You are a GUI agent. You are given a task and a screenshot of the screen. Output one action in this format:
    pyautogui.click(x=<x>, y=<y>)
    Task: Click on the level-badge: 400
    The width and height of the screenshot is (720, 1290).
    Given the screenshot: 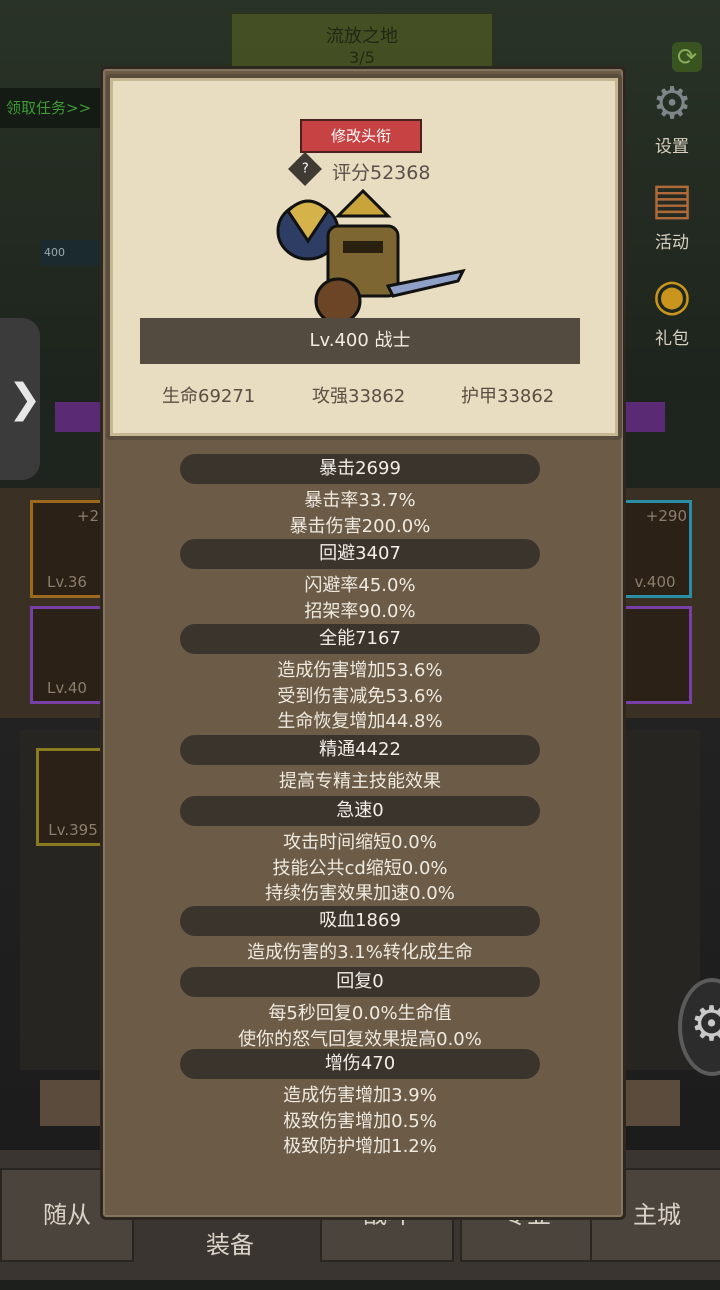 What is the action you would take?
    pyautogui.click(x=72, y=253)
    